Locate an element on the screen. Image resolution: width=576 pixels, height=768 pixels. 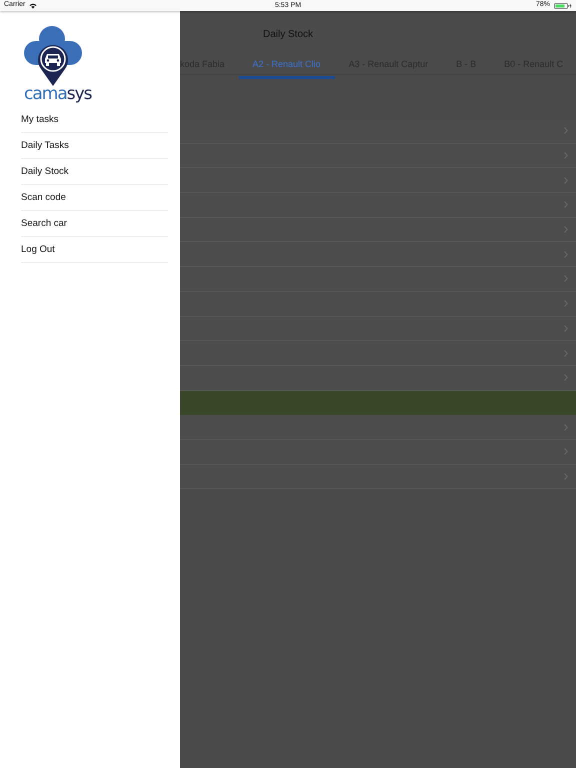
highlighted-row is located at coordinates (378, 403).